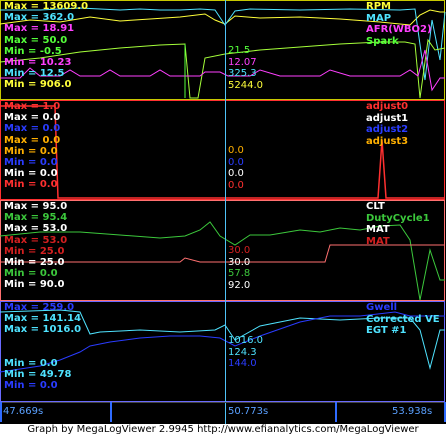  I want to click on stat-label: Max = 13609.0, so click(46, 6).